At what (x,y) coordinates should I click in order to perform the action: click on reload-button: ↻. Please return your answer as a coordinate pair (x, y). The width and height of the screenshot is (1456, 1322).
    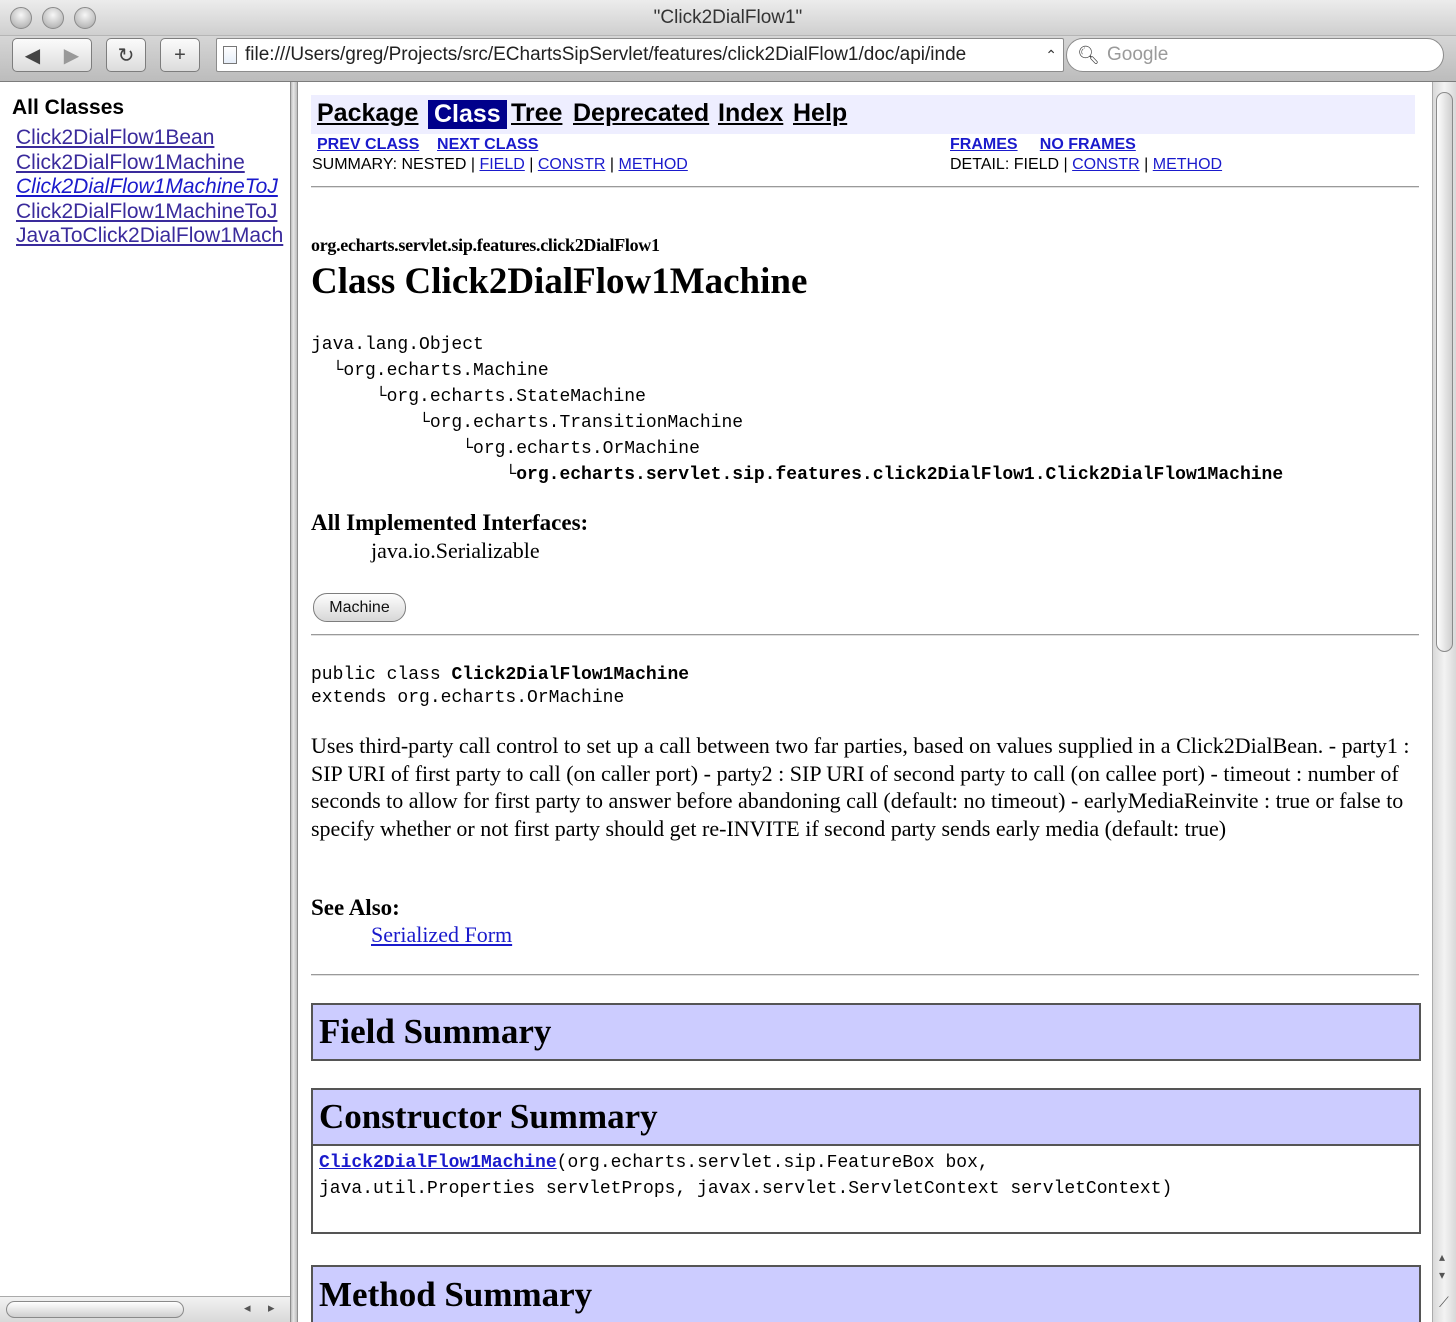
    Looking at the image, I should click on (126, 55).